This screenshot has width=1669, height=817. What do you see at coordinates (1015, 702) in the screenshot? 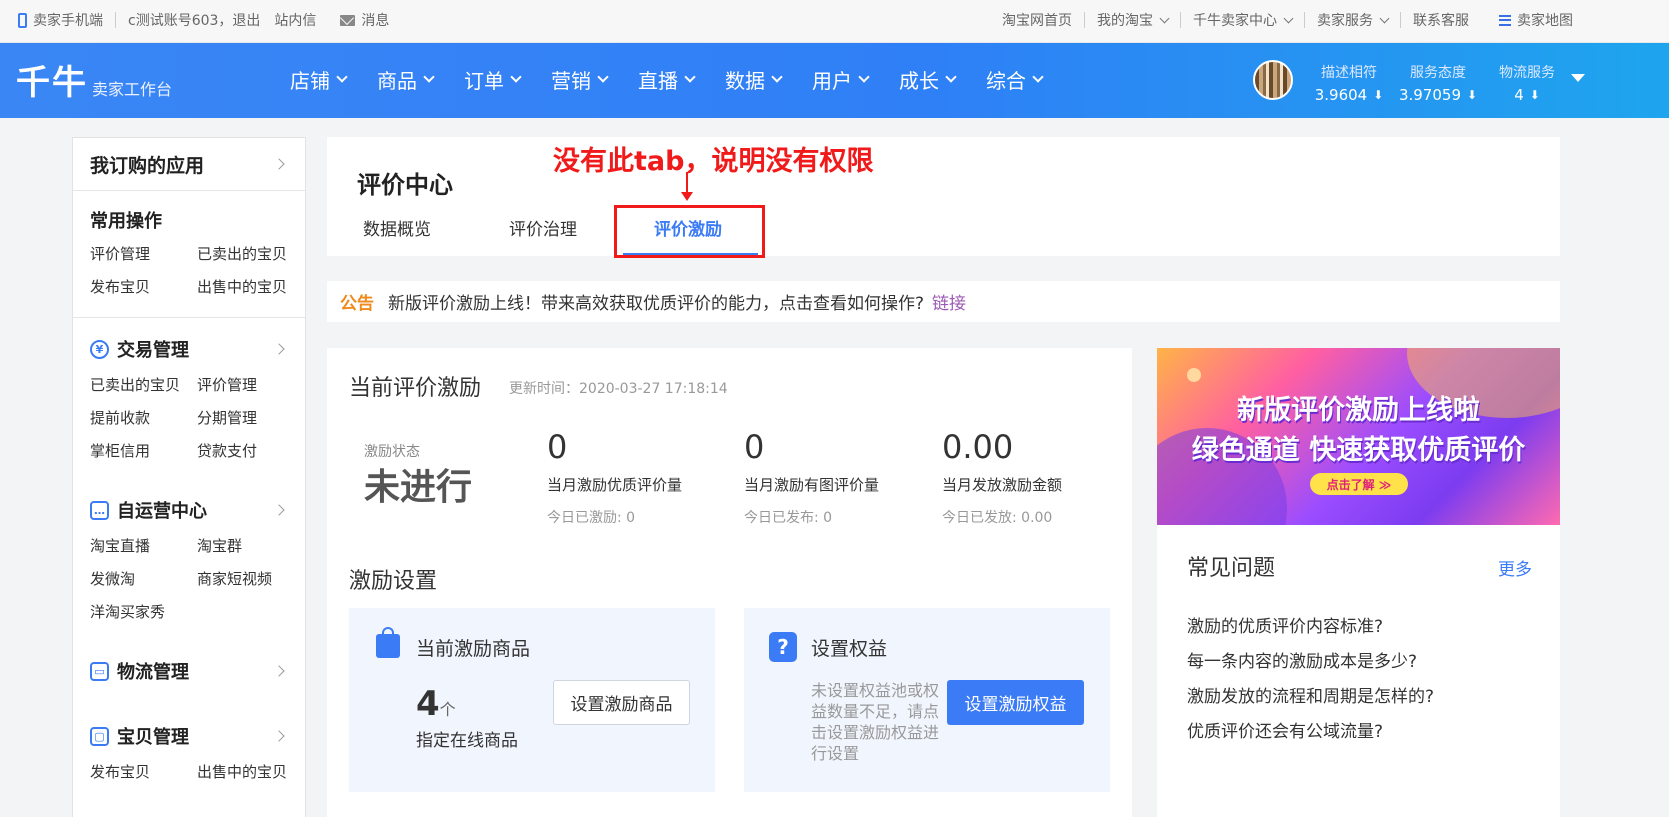
I see `set-incentive-rights-button: 设置激励权益` at bounding box center [1015, 702].